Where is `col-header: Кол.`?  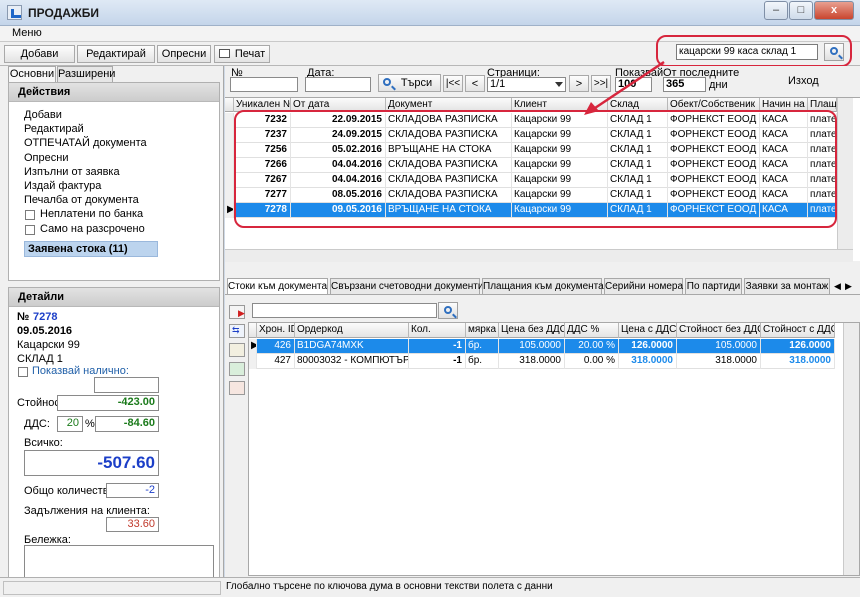
col-header: Кол. is located at coordinates (437, 330).